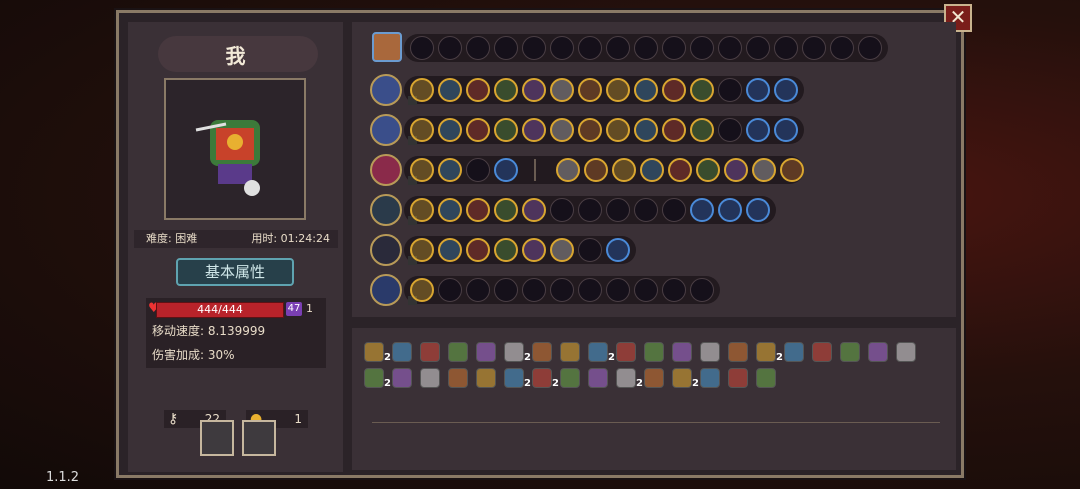  What do you see at coordinates (387, 47) in the screenshot?
I see `chest-icon` at bounding box center [387, 47].